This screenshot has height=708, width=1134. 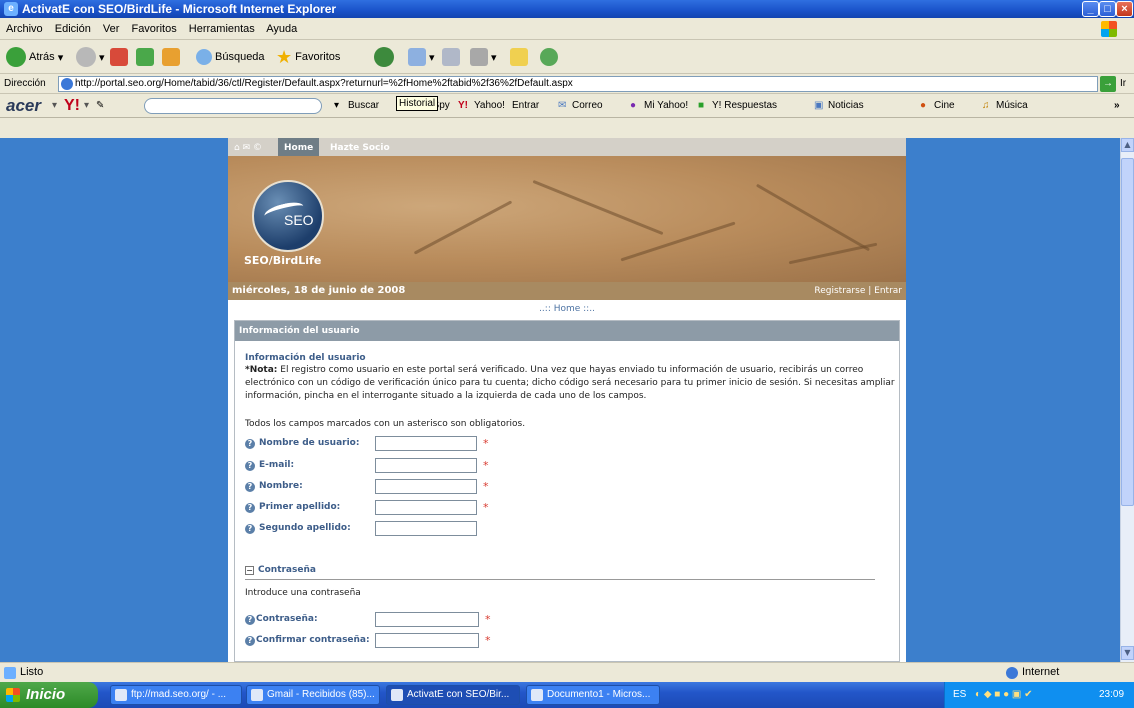 I want to click on favorites-button: ★ Favoritos, so click(x=308, y=57).